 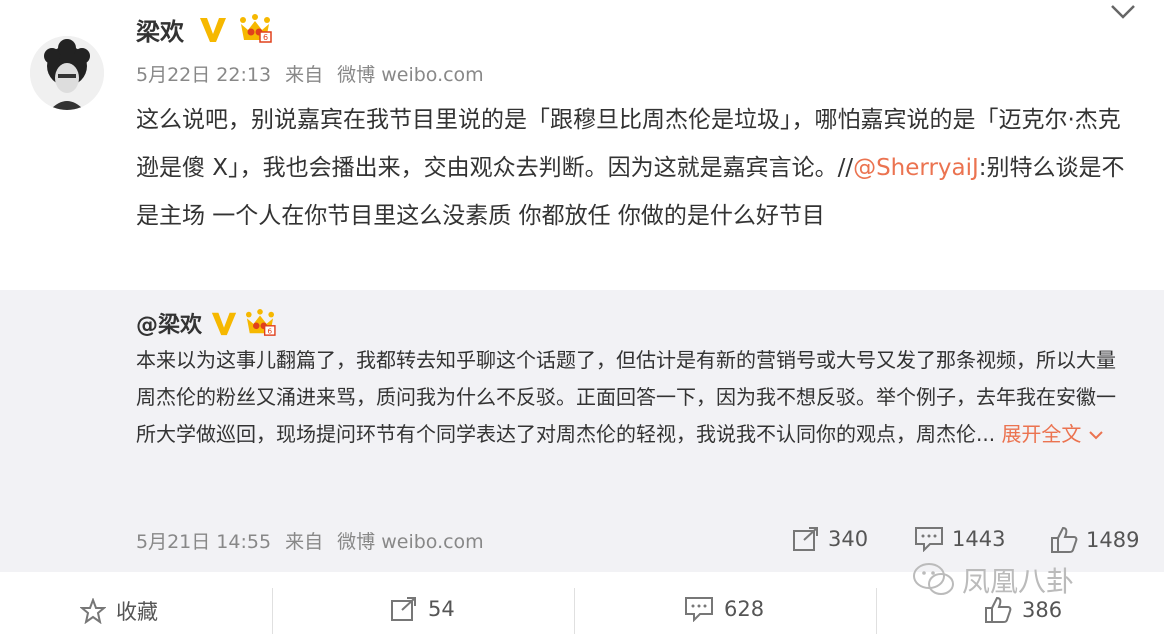 I want to click on post-meta: 5月22日 22:13 来自 微博 weibo.com, so click(x=314, y=73).